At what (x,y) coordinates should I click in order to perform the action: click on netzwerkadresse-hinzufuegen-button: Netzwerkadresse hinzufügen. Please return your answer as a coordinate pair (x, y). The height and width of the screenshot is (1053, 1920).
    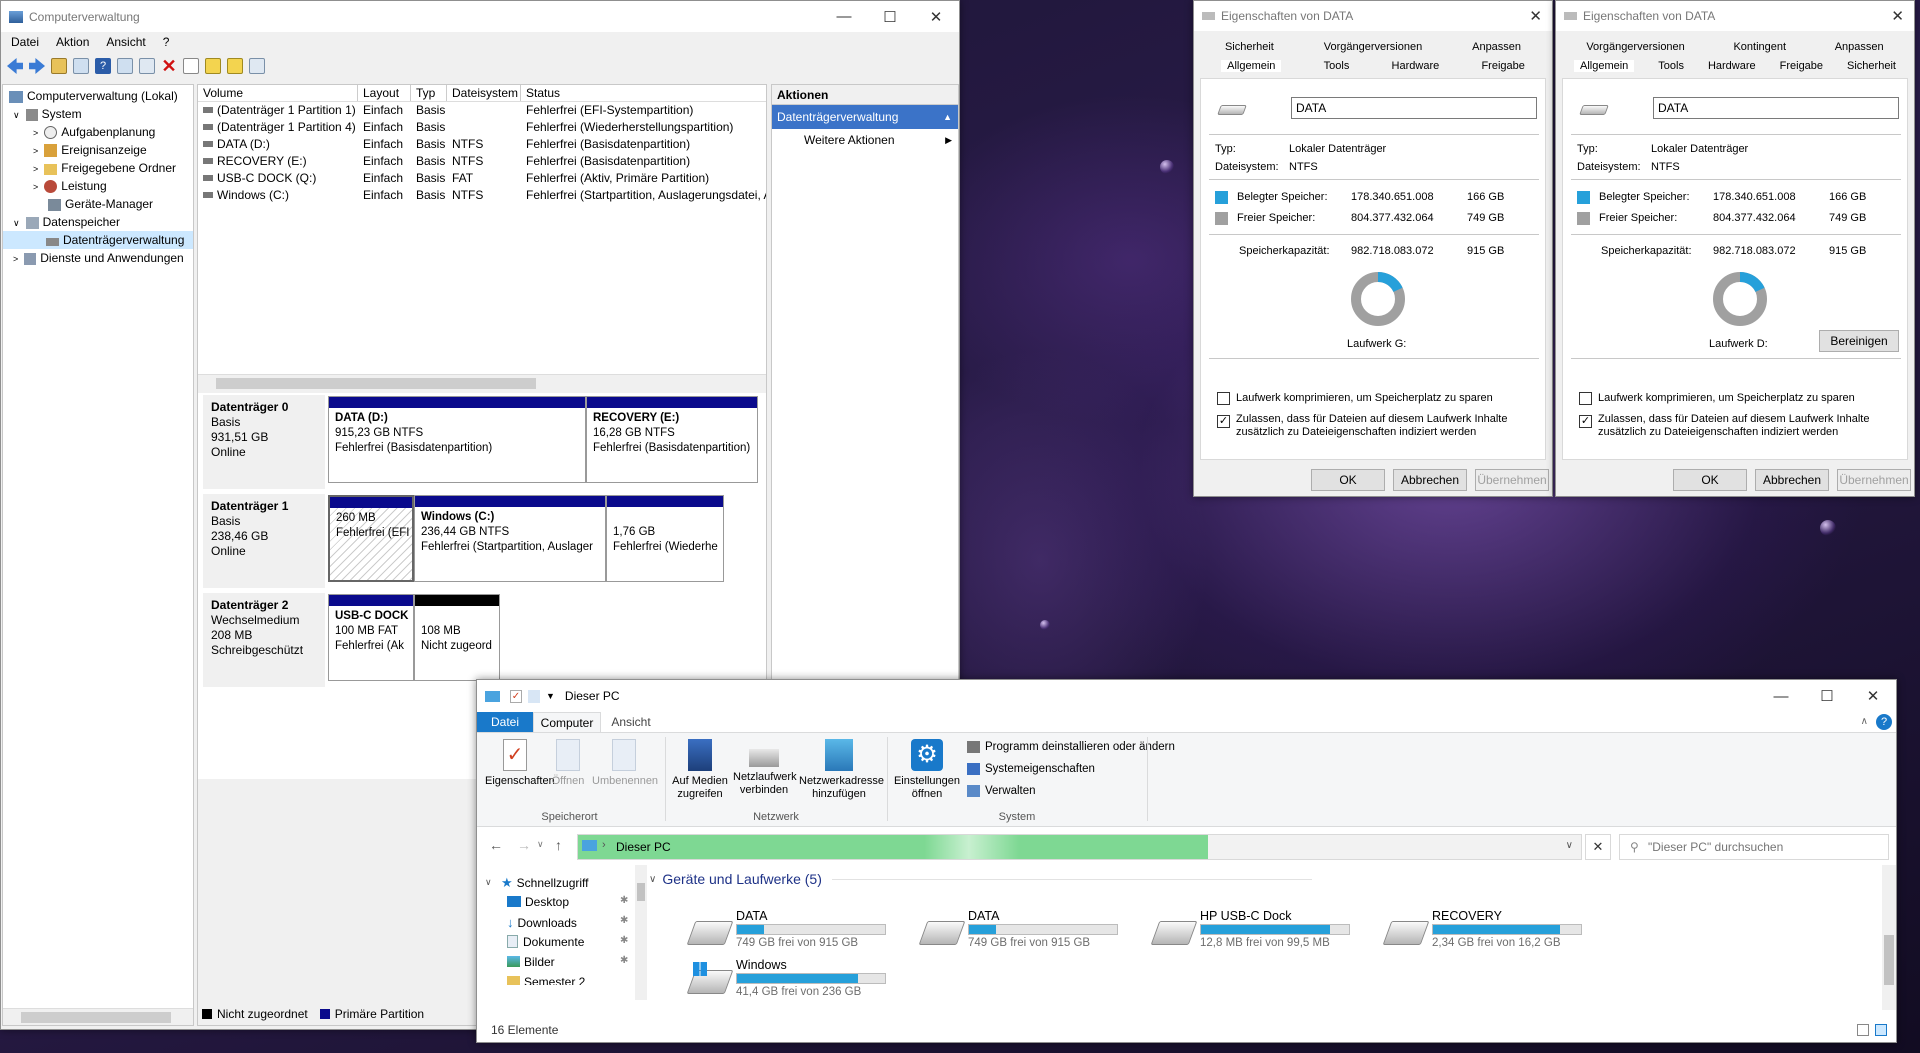
    Looking at the image, I should click on (841, 770).